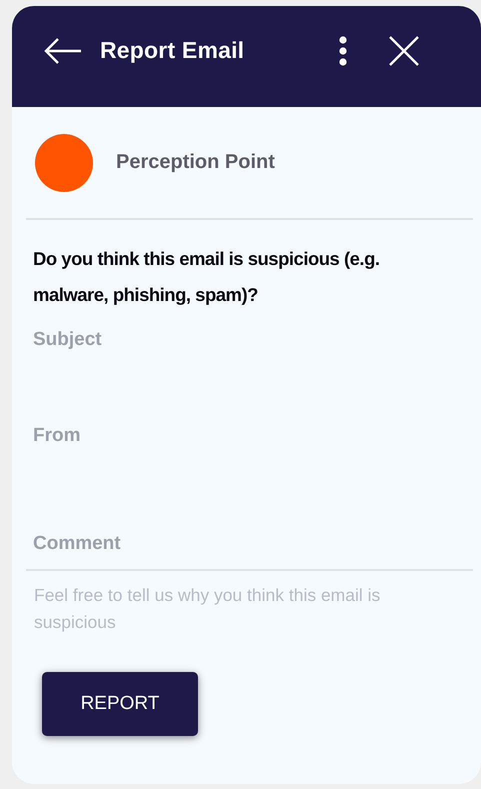 The width and height of the screenshot is (481, 789). I want to click on more-icon, so click(343, 51).